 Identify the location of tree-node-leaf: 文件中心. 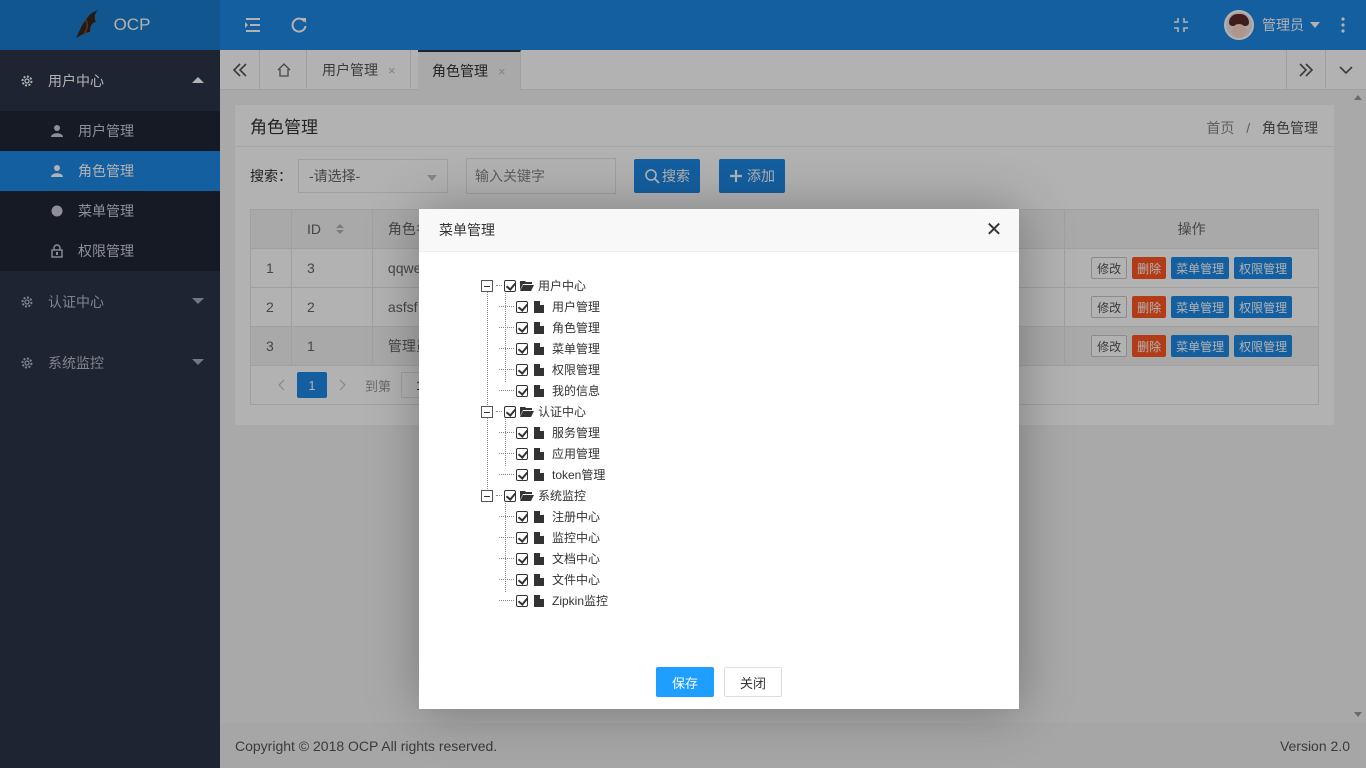
(544, 579).